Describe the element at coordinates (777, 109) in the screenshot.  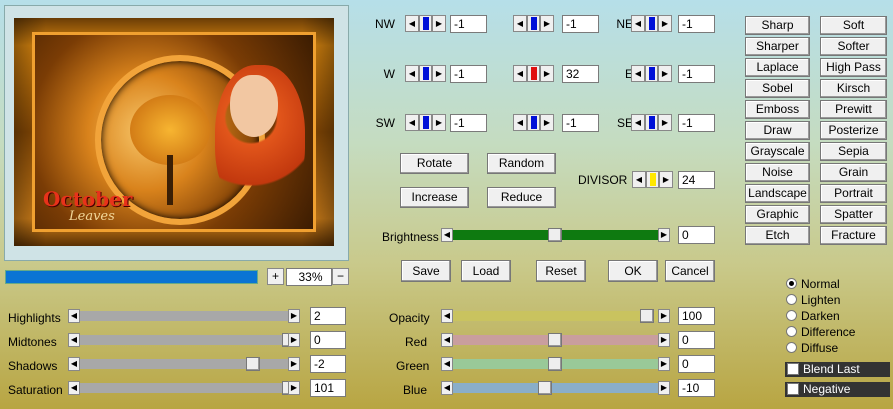
I see `preset-emboss-button: Emboss` at that location.